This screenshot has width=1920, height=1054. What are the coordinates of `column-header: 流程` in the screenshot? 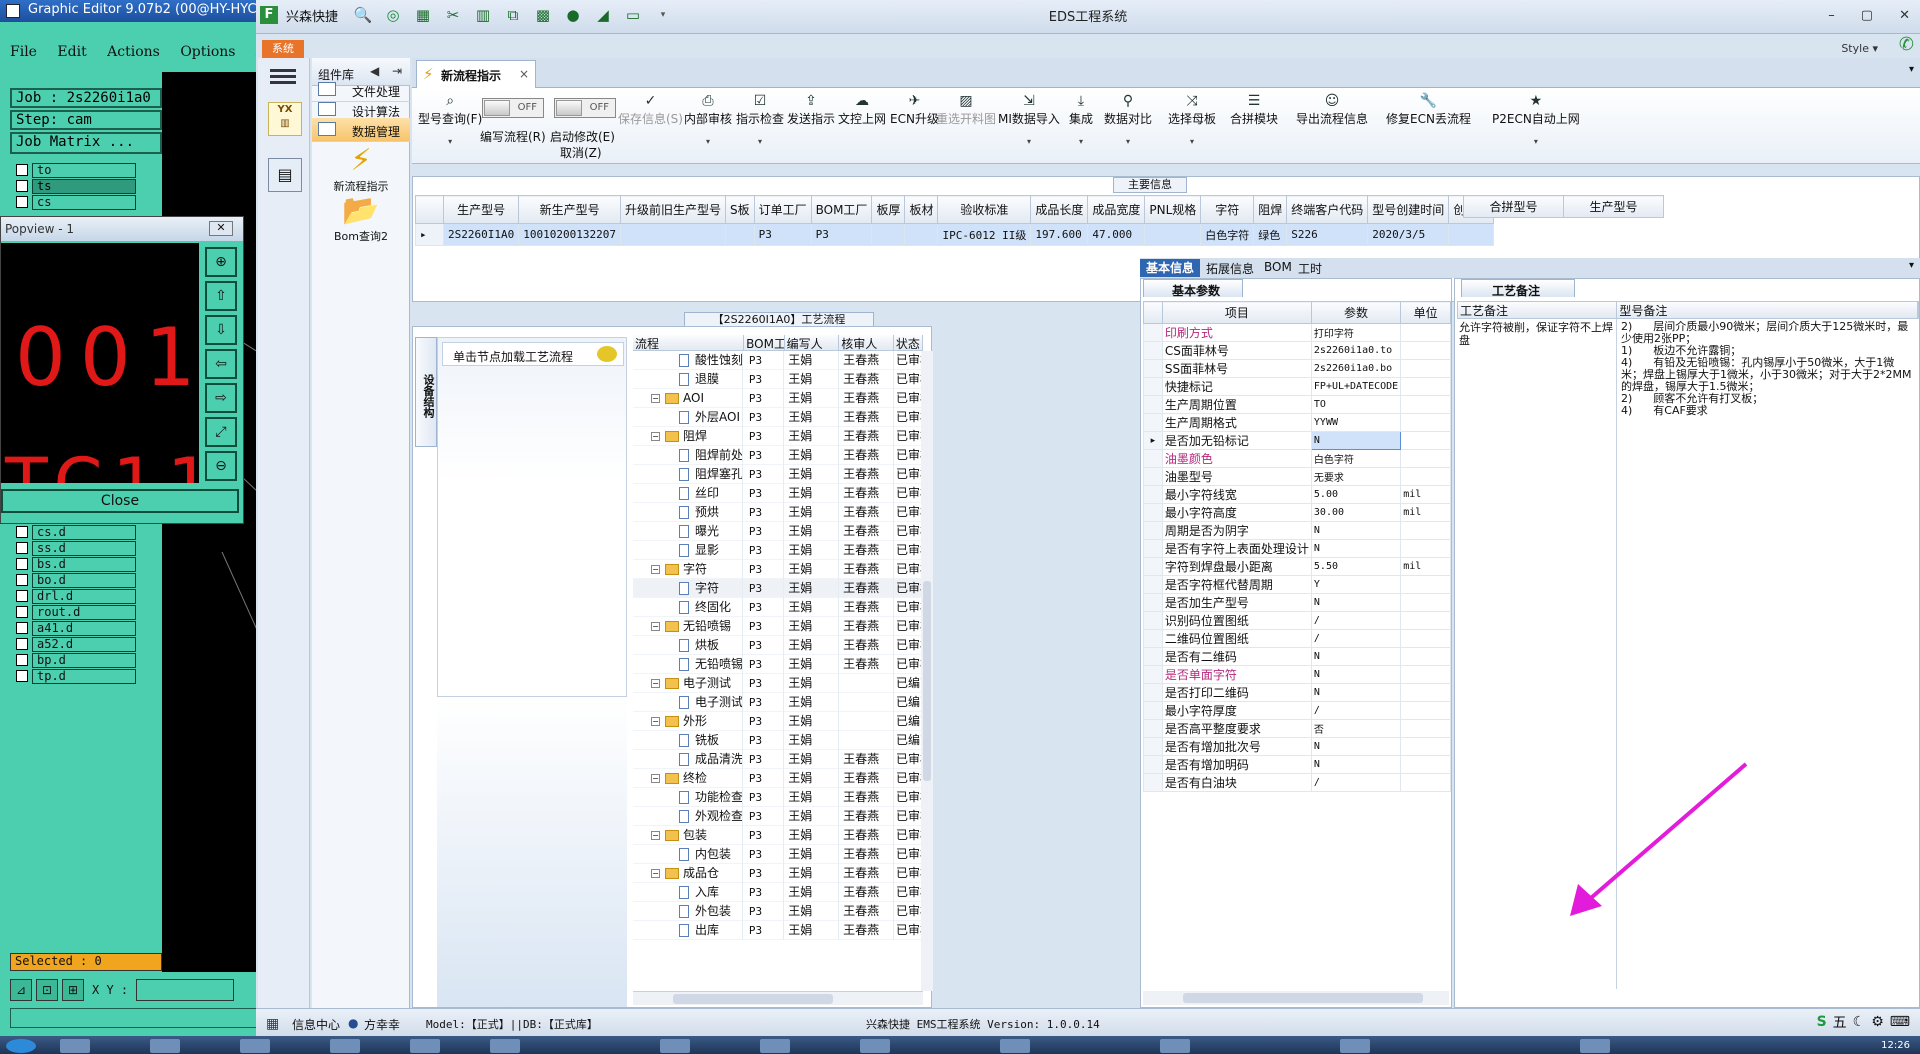 It's located at (689, 342).